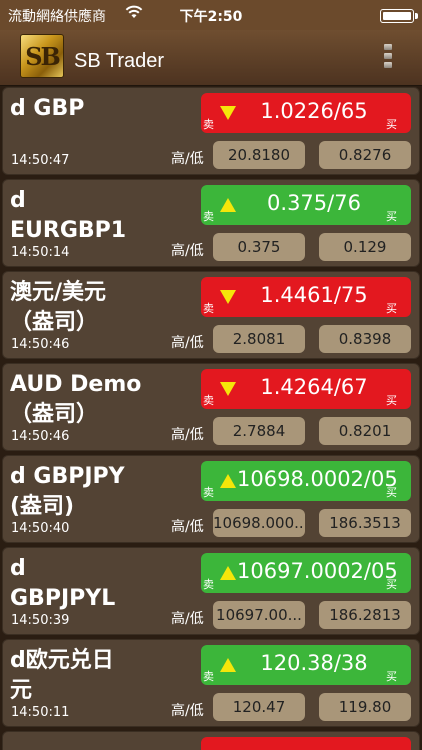 This screenshot has height=750, width=422. I want to click on quote-row: d EURGBP1 14:50:14 高/低 卖 0.375/76 买 0.375 0.129, so click(211, 223).